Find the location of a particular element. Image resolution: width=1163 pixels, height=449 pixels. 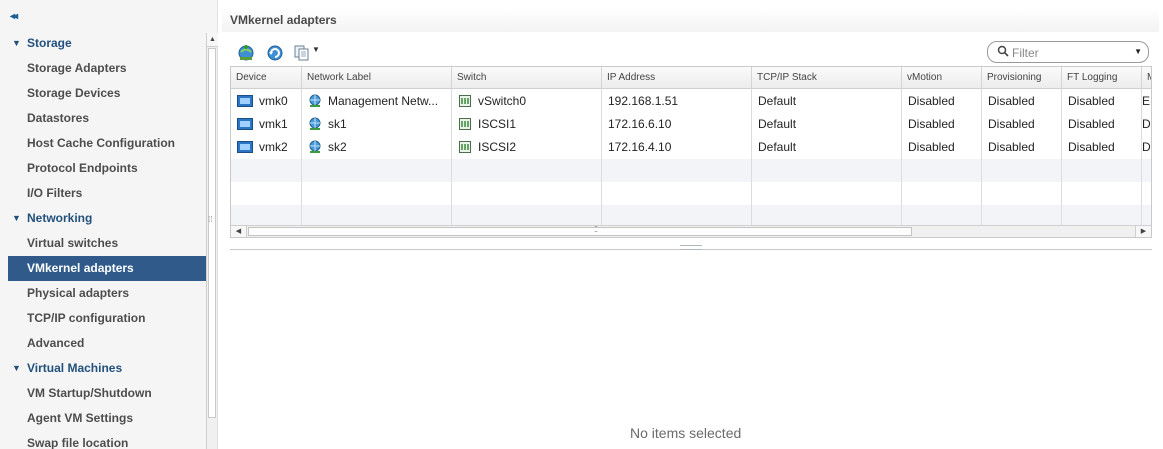

copy-settings-button is located at coordinates (302, 53).